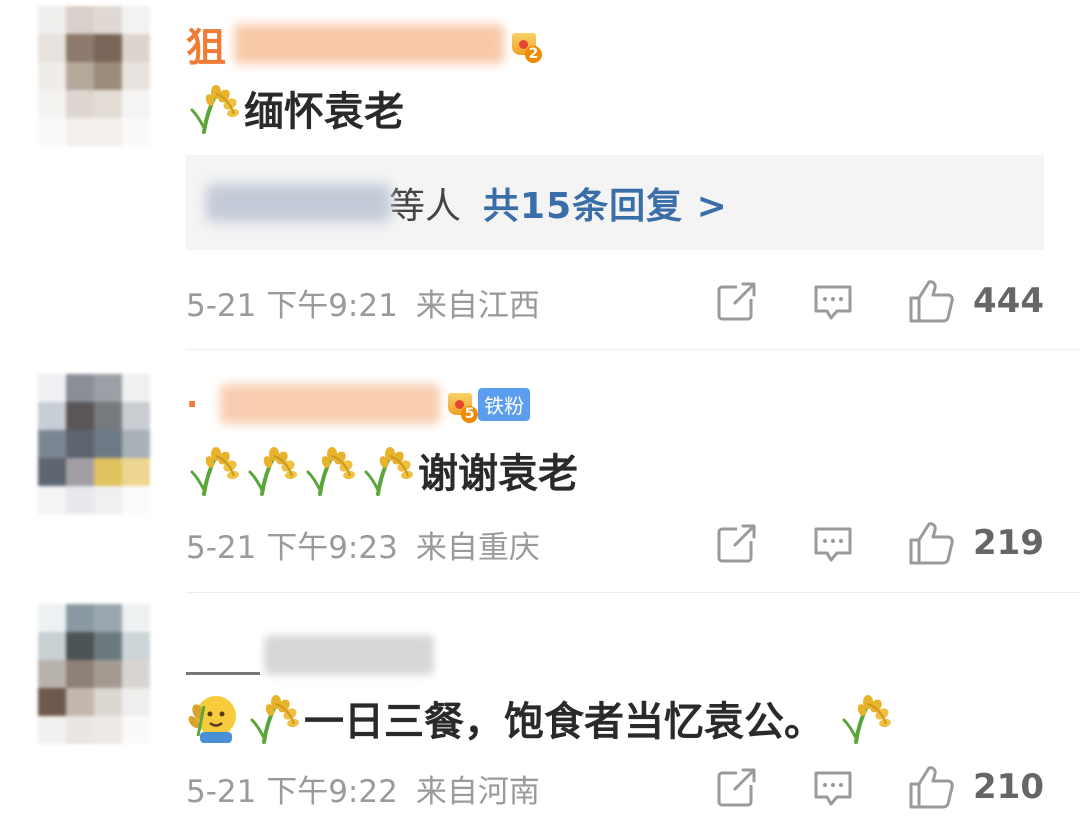  I want to click on farmer-face-icon, so click(213, 718).